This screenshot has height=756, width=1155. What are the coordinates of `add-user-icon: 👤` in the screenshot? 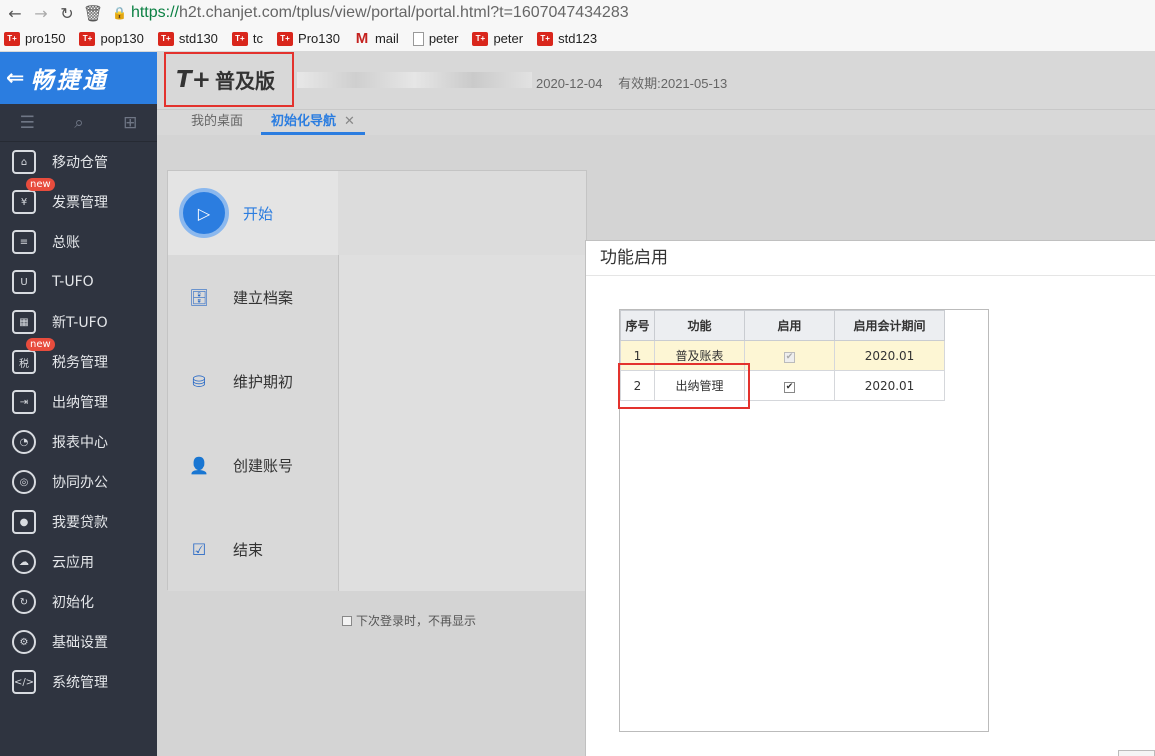 It's located at (199, 465).